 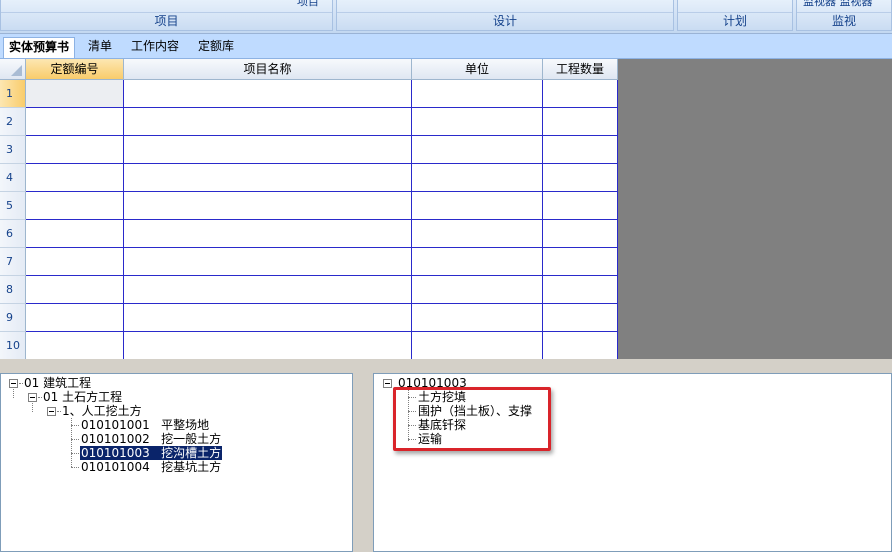 What do you see at coordinates (39, 47) in the screenshot?
I see `tab-budget: 实体预算书` at bounding box center [39, 47].